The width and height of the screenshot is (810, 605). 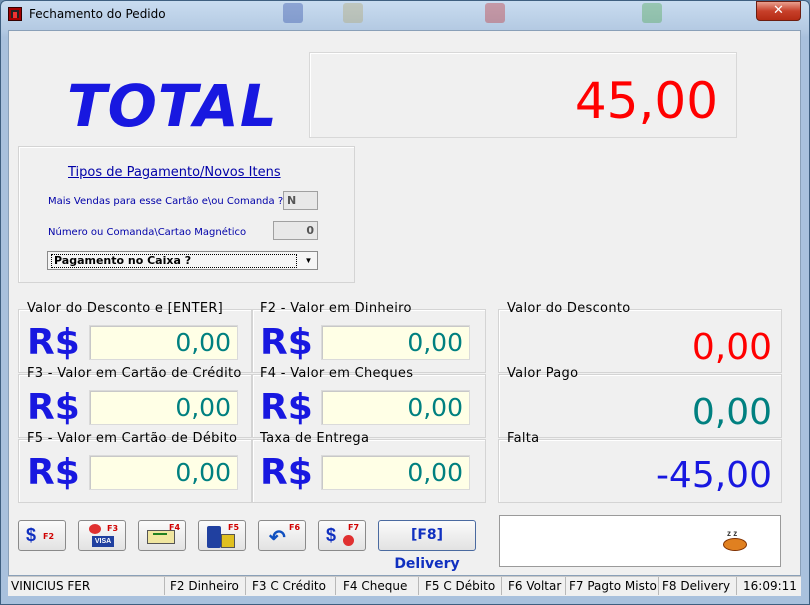 I want to click on status-f6: F6 Voltar, so click(x=535, y=586).